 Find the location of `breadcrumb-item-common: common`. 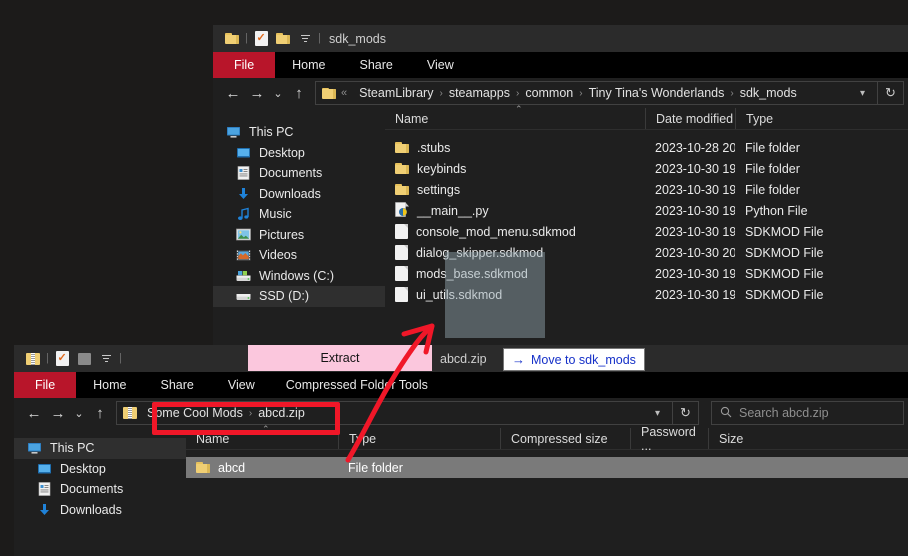

breadcrumb-item-common: common is located at coordinates (549, 93).